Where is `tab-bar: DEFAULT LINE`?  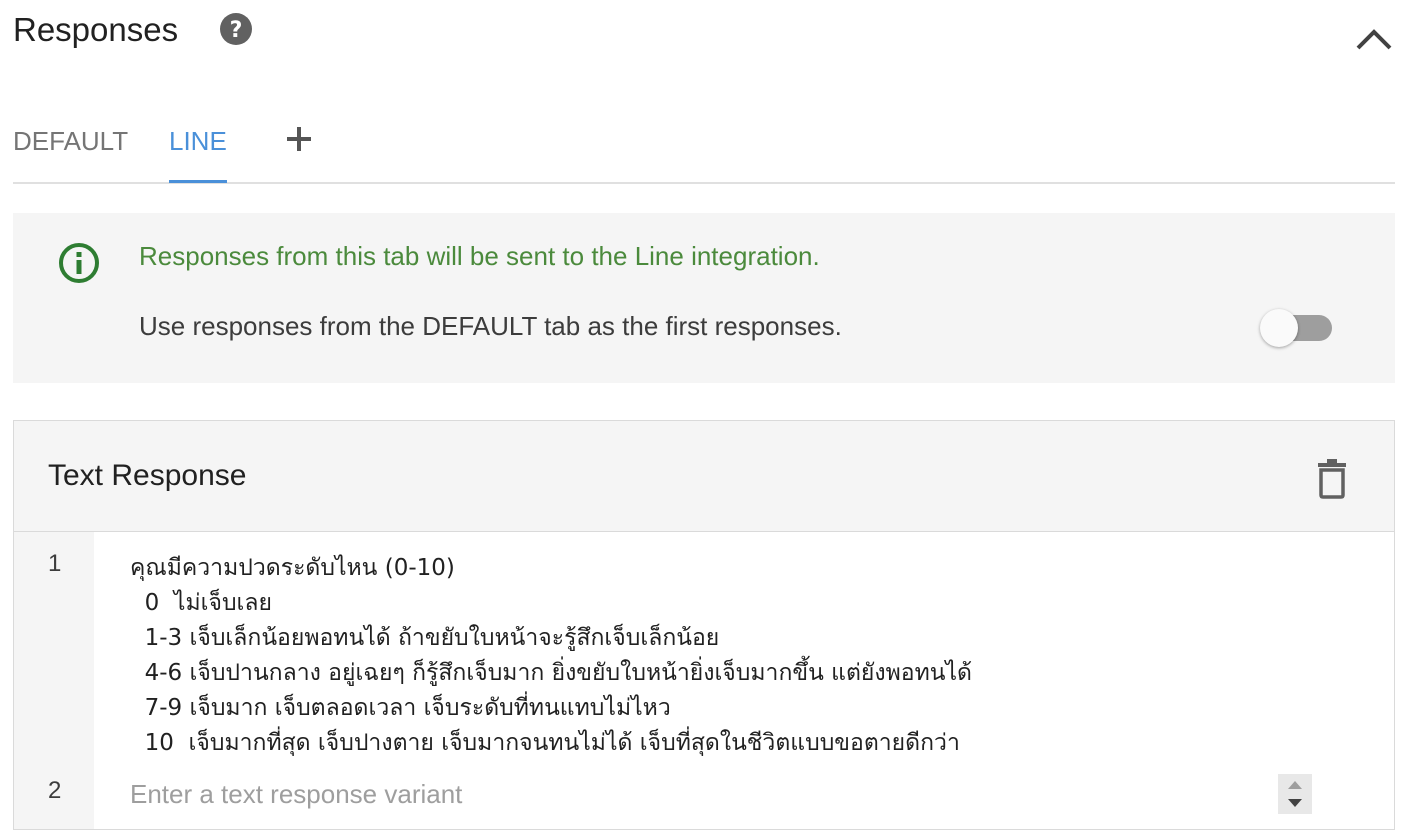
tab-bar: DEFAULT LINE is located at coordinates (704, 147).